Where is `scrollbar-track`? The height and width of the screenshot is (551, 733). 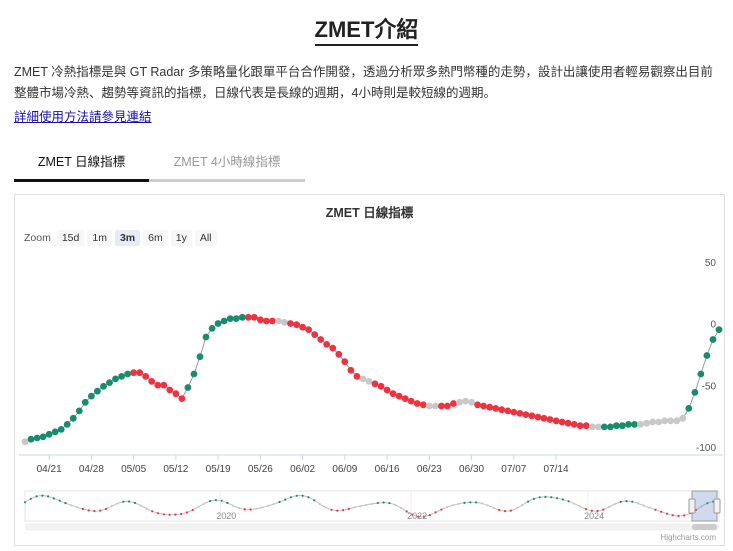 scrollbar-track is located at coordinates (372, 527).